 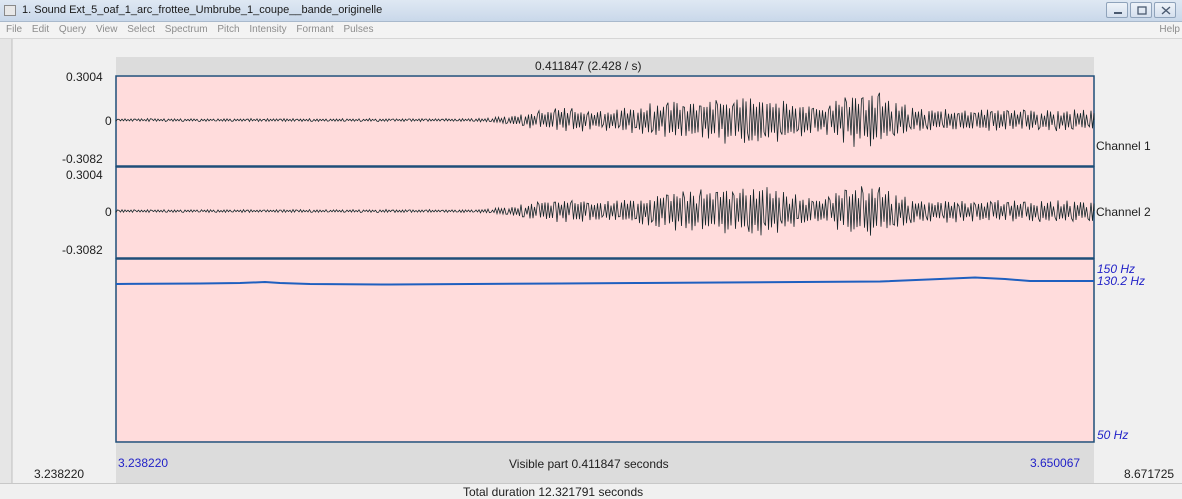 What do you see at coordinates (1123, 212) in the screenshot?
I see `channel-2-name: Channel 2` at bounding box center [1123, 212].